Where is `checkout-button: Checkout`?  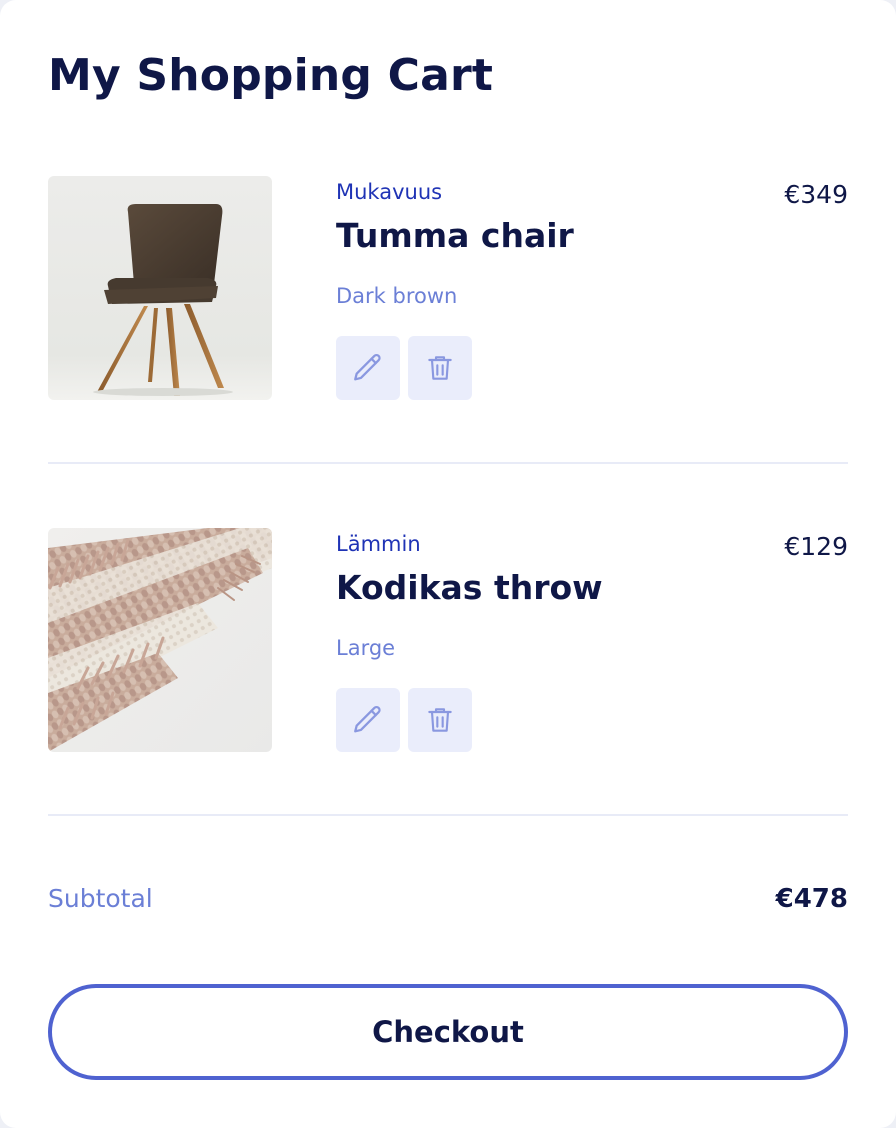
checkout-button: Checkout is located at coordinates (448, 1032).